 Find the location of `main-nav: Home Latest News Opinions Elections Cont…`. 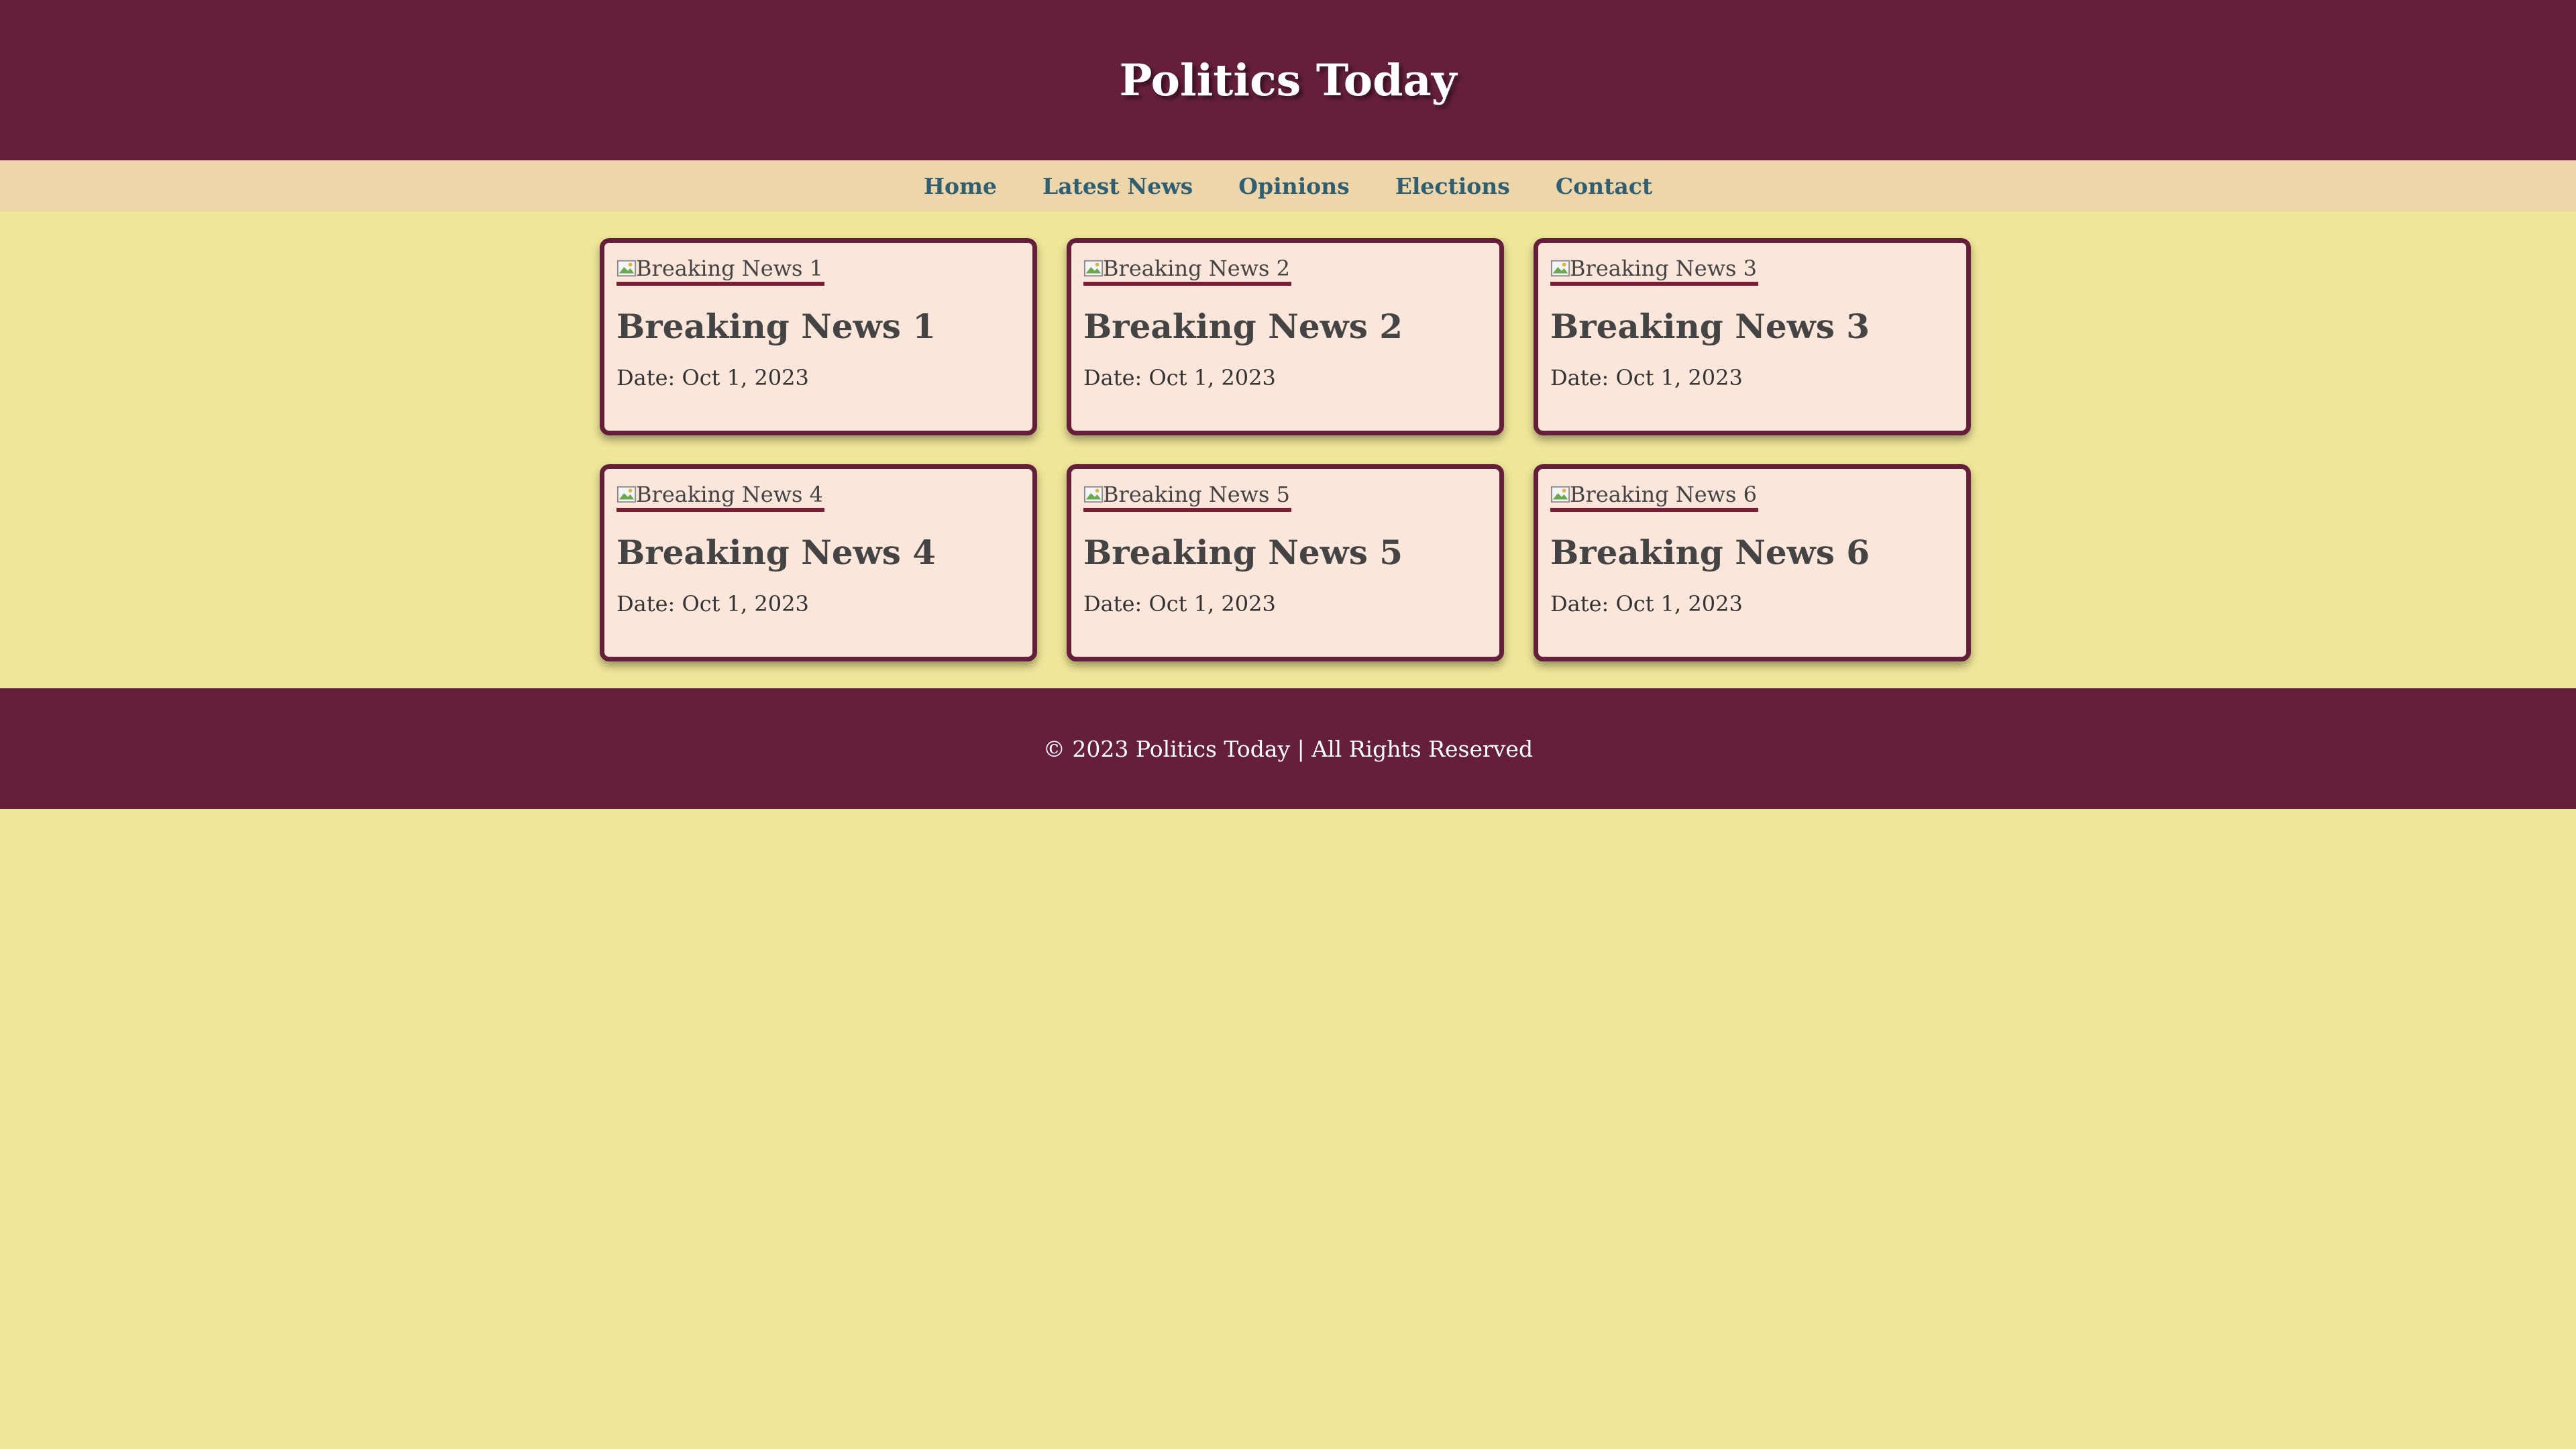

main-nav: Home Latest News Opinions Elections Cont… is located at coordinates (1288, 185).